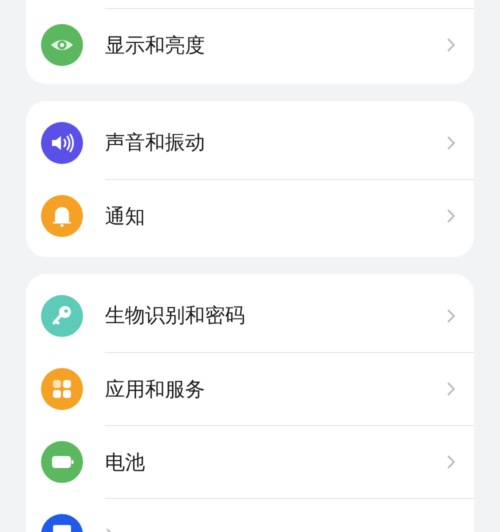 The height and width of the screenshot is (532, 500). Describe the element at coordinates (250, 215) in the screenshot. I see `settings-item: 通知` at that location.